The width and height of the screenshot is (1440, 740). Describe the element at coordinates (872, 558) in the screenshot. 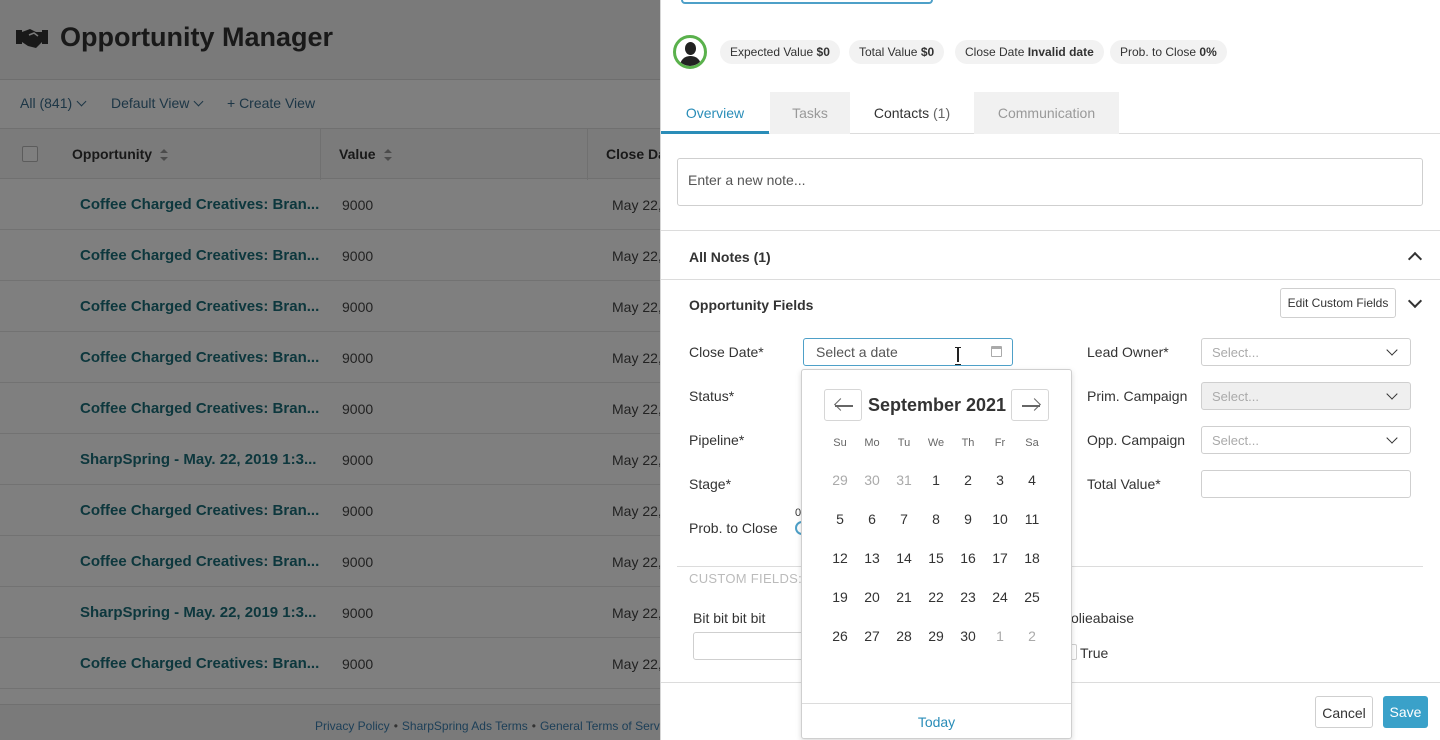

I see `calendar-day: 13` at that location.